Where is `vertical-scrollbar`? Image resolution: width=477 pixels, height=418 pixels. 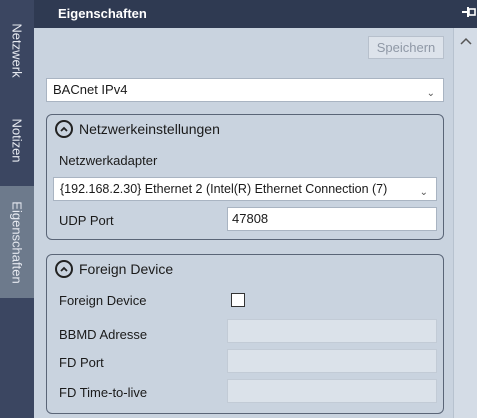
vertical-scrollbar is located at coordinates (465, 223).